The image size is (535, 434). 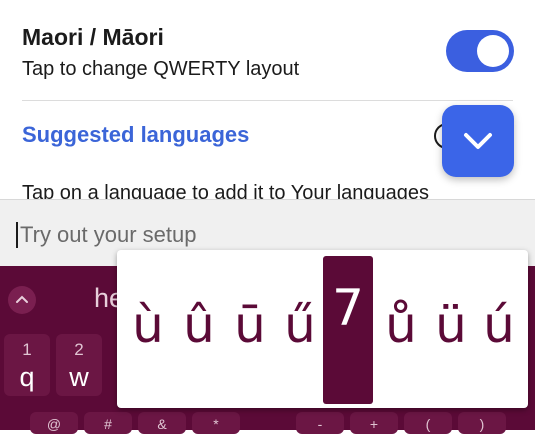 I want to click on key-row3: (, so click(x=428, y=423).